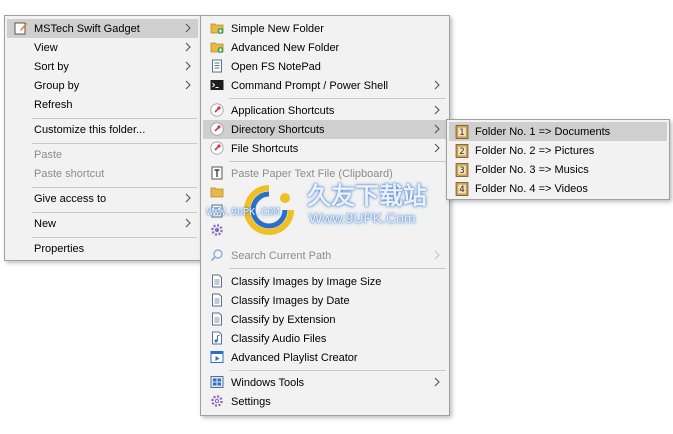 The height and width of the screenshot is (434, 673). What do you see at coordinates (558, 188) in the screenshot?
I see `menu-item-folder-4-videos: 4 Folder No. 4 => Videos` at bounding box center [558, 188].